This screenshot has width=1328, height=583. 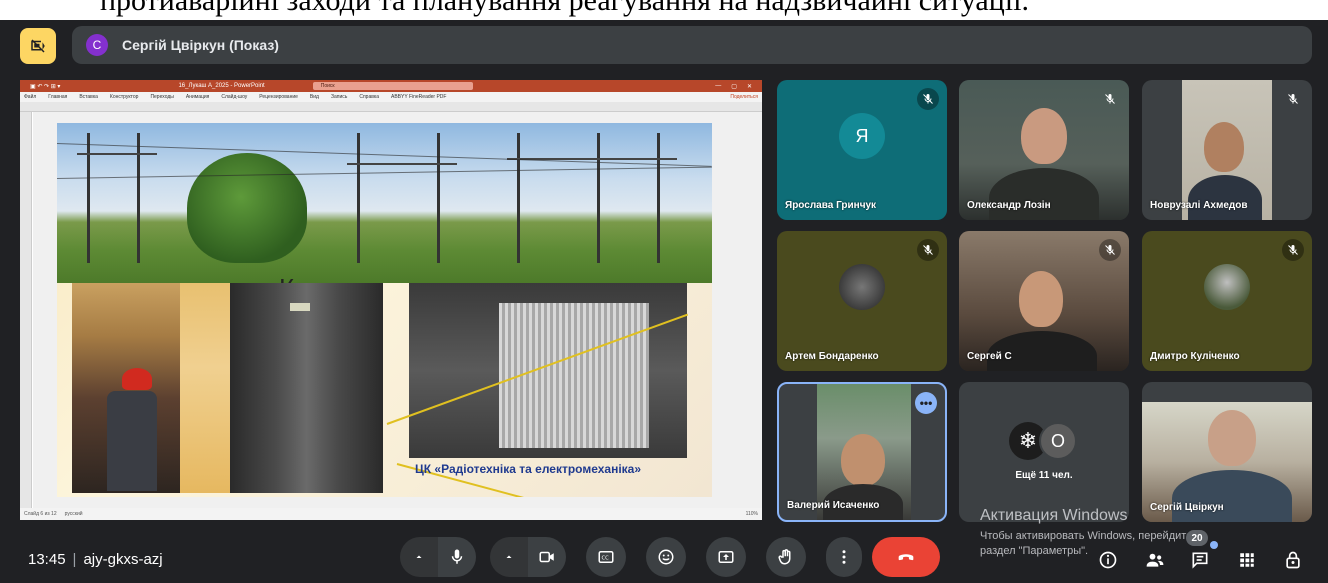 I want to click on participant-tile: Новрузалі Ахмедов, so click(x=1227, y=150).